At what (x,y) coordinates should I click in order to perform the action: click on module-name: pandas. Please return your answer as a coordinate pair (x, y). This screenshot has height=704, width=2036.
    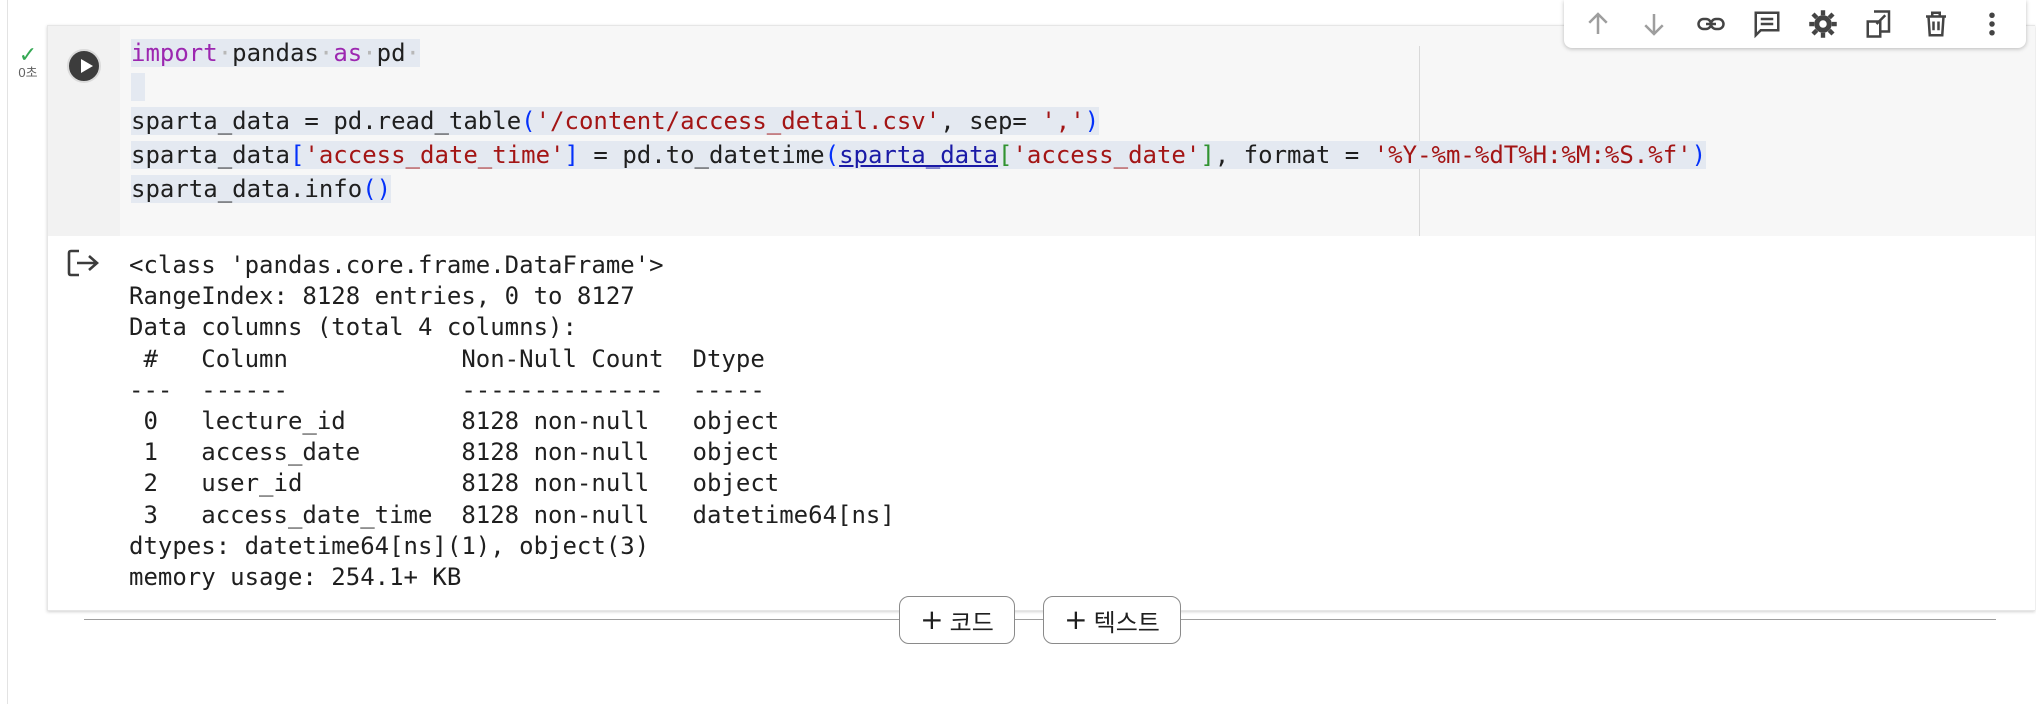
    Looking at the image, I should click on (275, 53).